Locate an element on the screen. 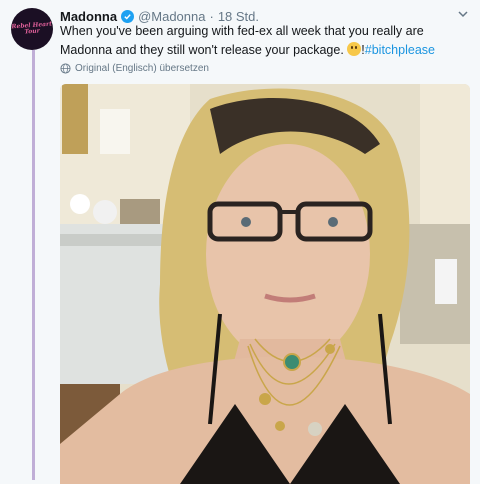  avatar-logo-text: Rebel Heart Tour is located at coordinates (32, 28).